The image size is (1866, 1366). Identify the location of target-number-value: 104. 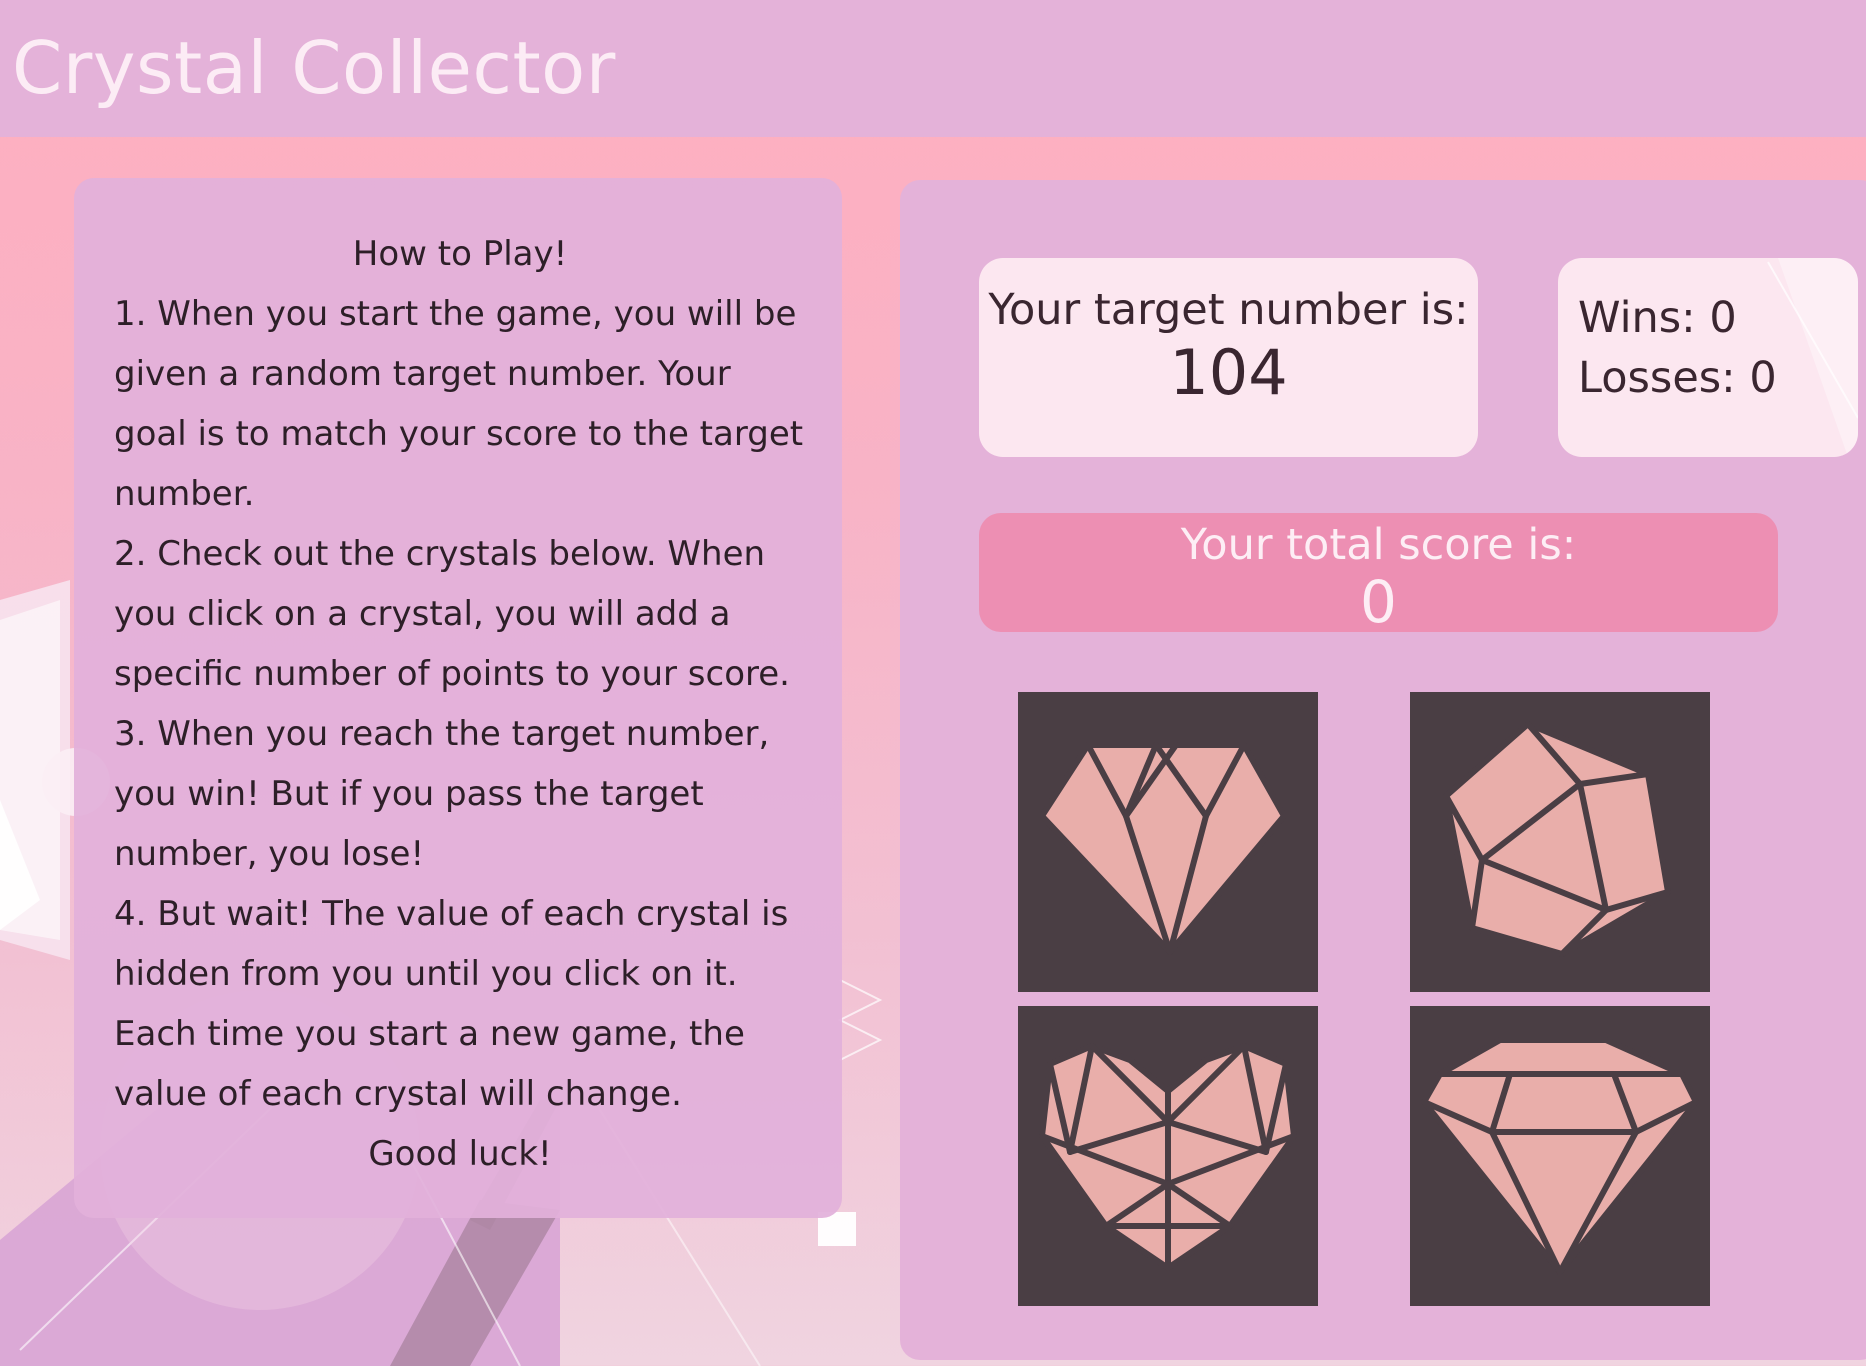
(1228, 372).